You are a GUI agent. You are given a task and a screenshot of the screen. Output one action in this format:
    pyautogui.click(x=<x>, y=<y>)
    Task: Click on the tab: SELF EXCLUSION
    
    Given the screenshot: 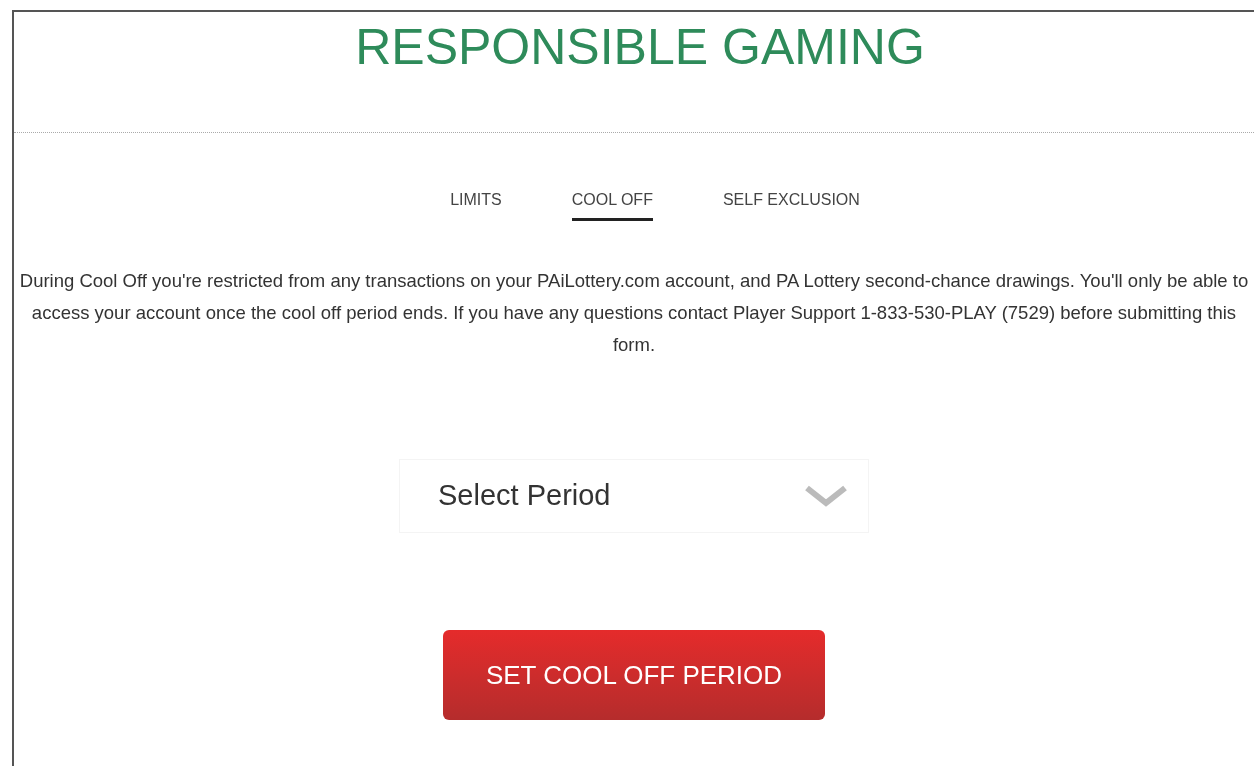 What is the action you would take?
    pyautogui.click(x=791, y=204)
    